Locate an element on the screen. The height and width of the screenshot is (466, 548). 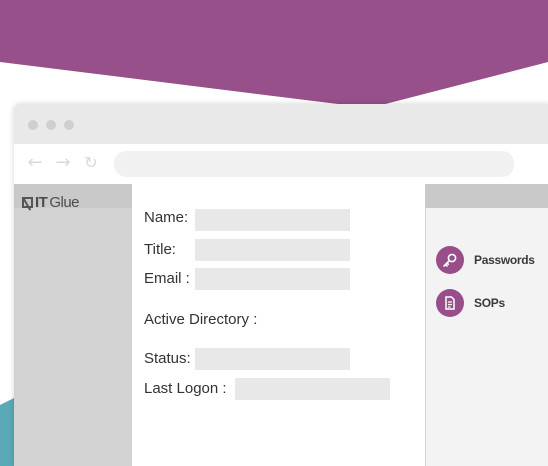
address-bar is located at coordinates (314, 164).